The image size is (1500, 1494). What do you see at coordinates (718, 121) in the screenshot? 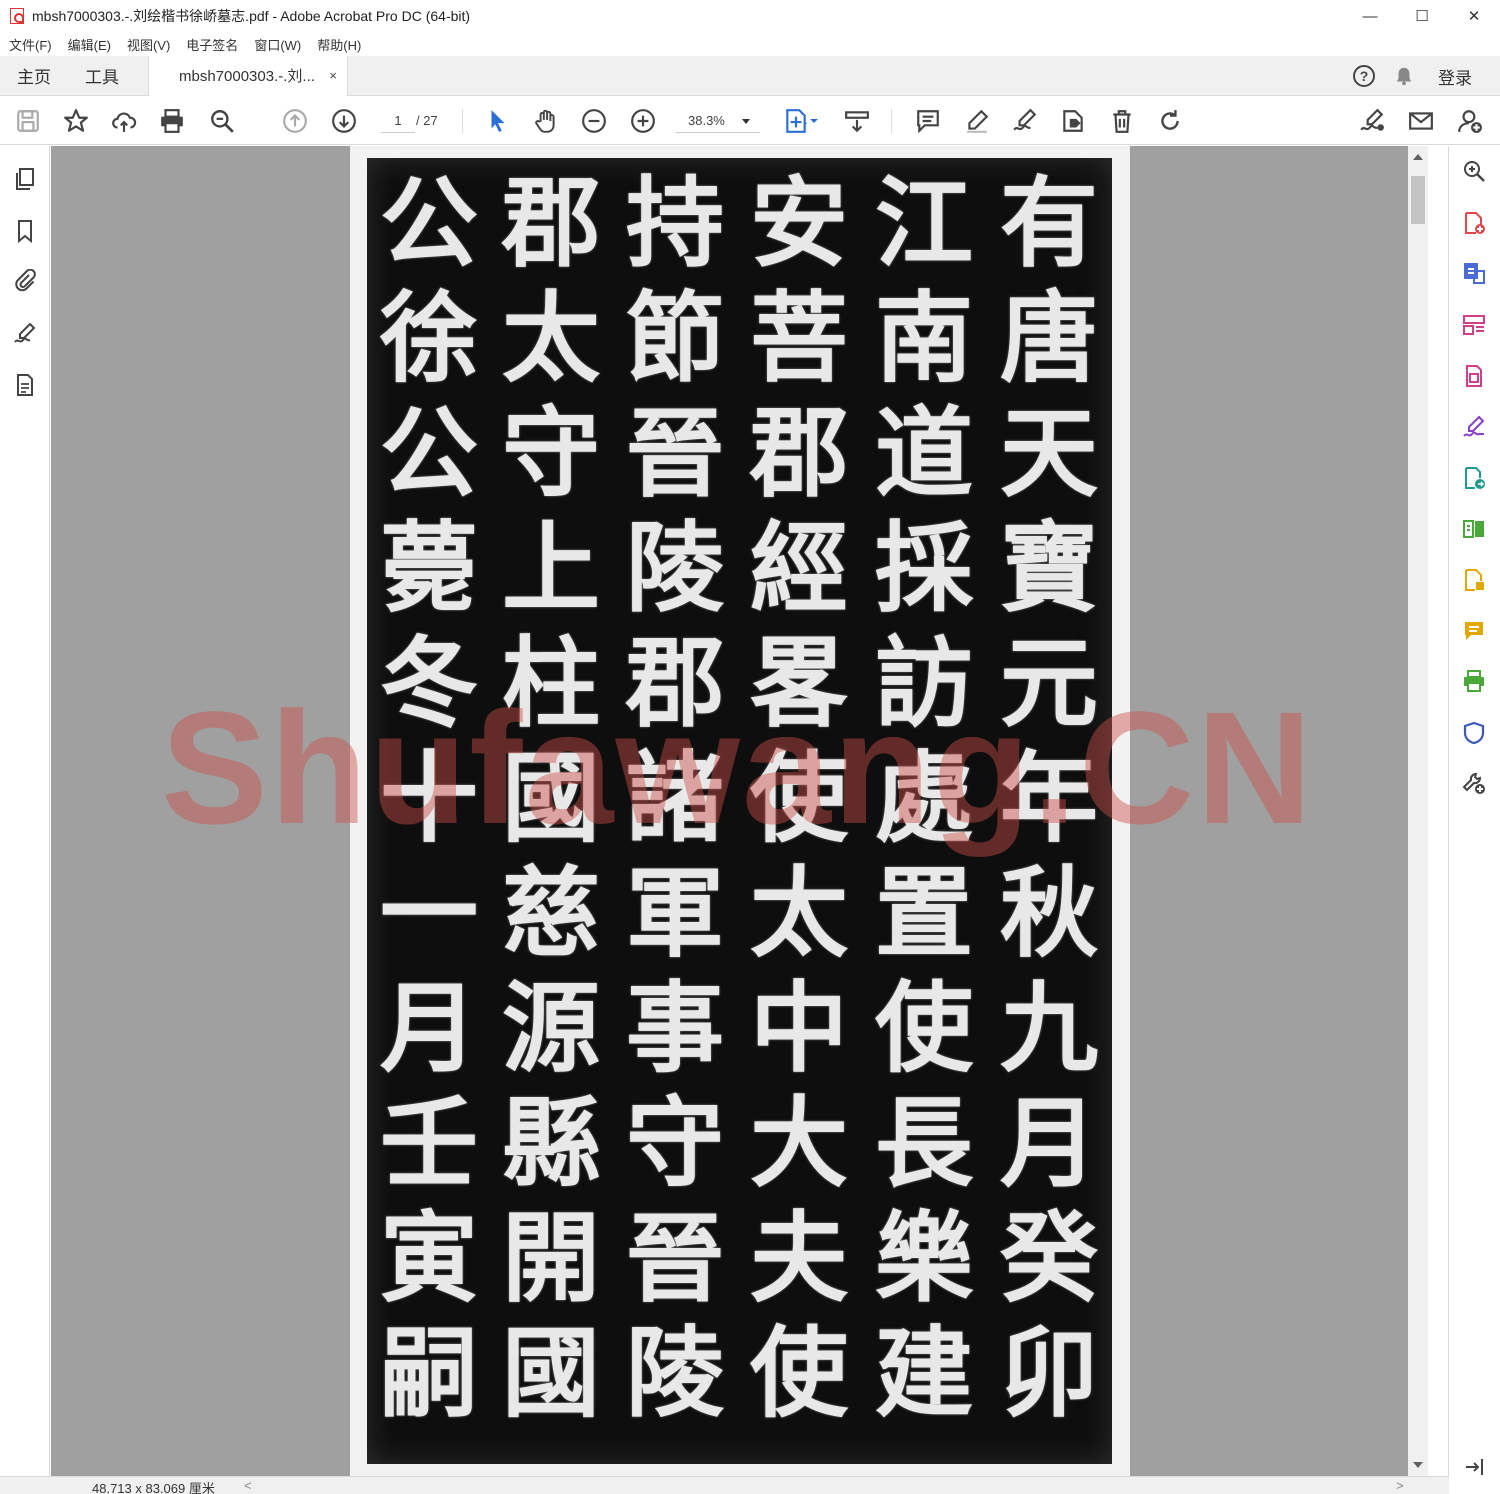
I see `zoom-level-dropdown: 38.3%` at bounding box center [718, 121].